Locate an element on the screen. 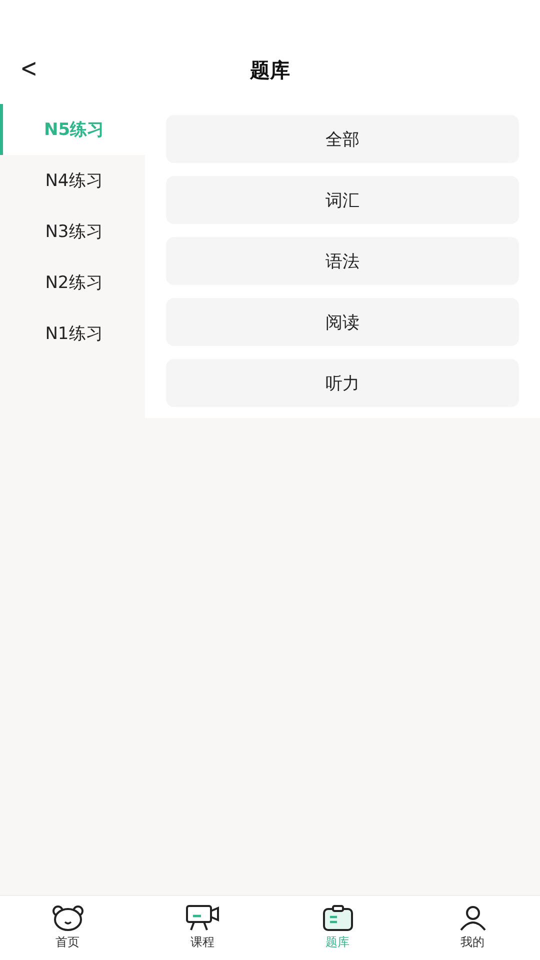  tab-item: 首页 is located at coordinates (67, 928).